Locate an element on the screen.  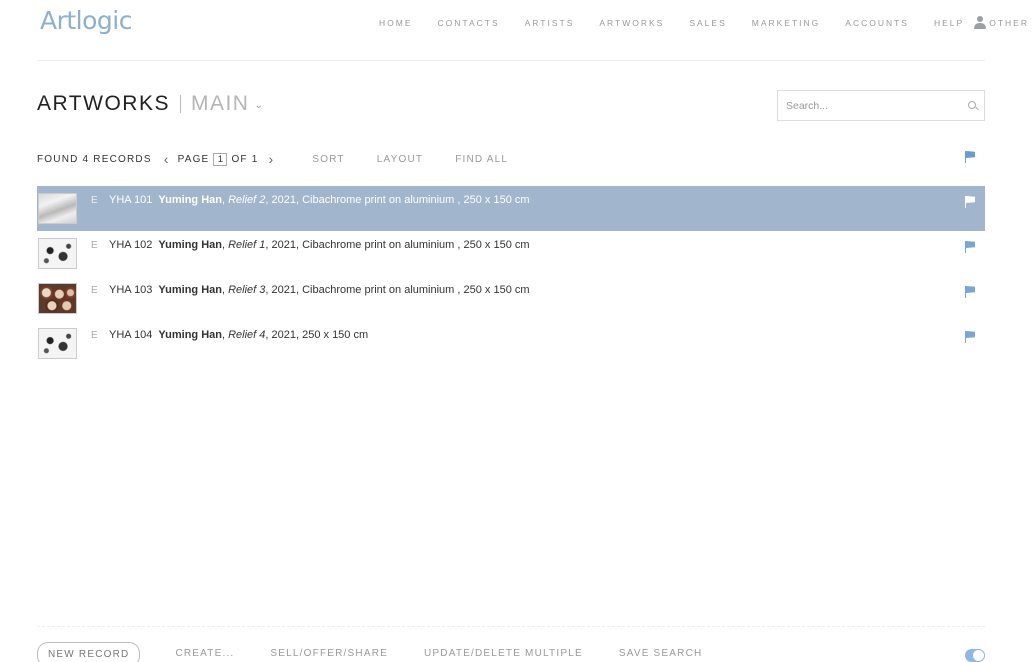
page-title-row: ARTWORKS MAIN ⌄ is located at coordinates (150, 104).